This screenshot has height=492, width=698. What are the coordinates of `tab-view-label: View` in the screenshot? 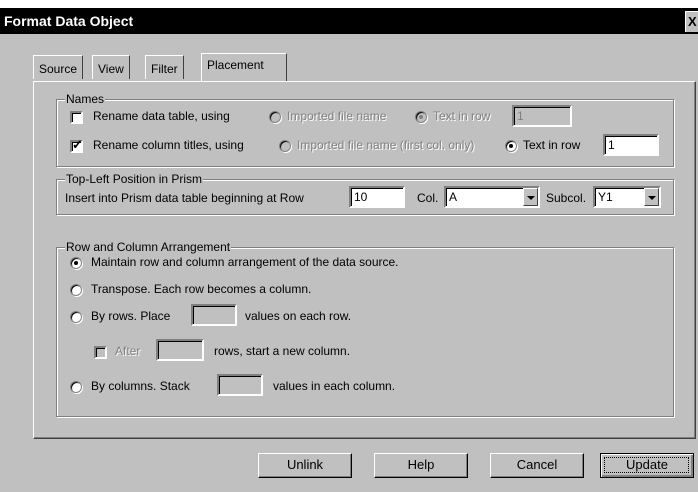 It's located at (111, 69).